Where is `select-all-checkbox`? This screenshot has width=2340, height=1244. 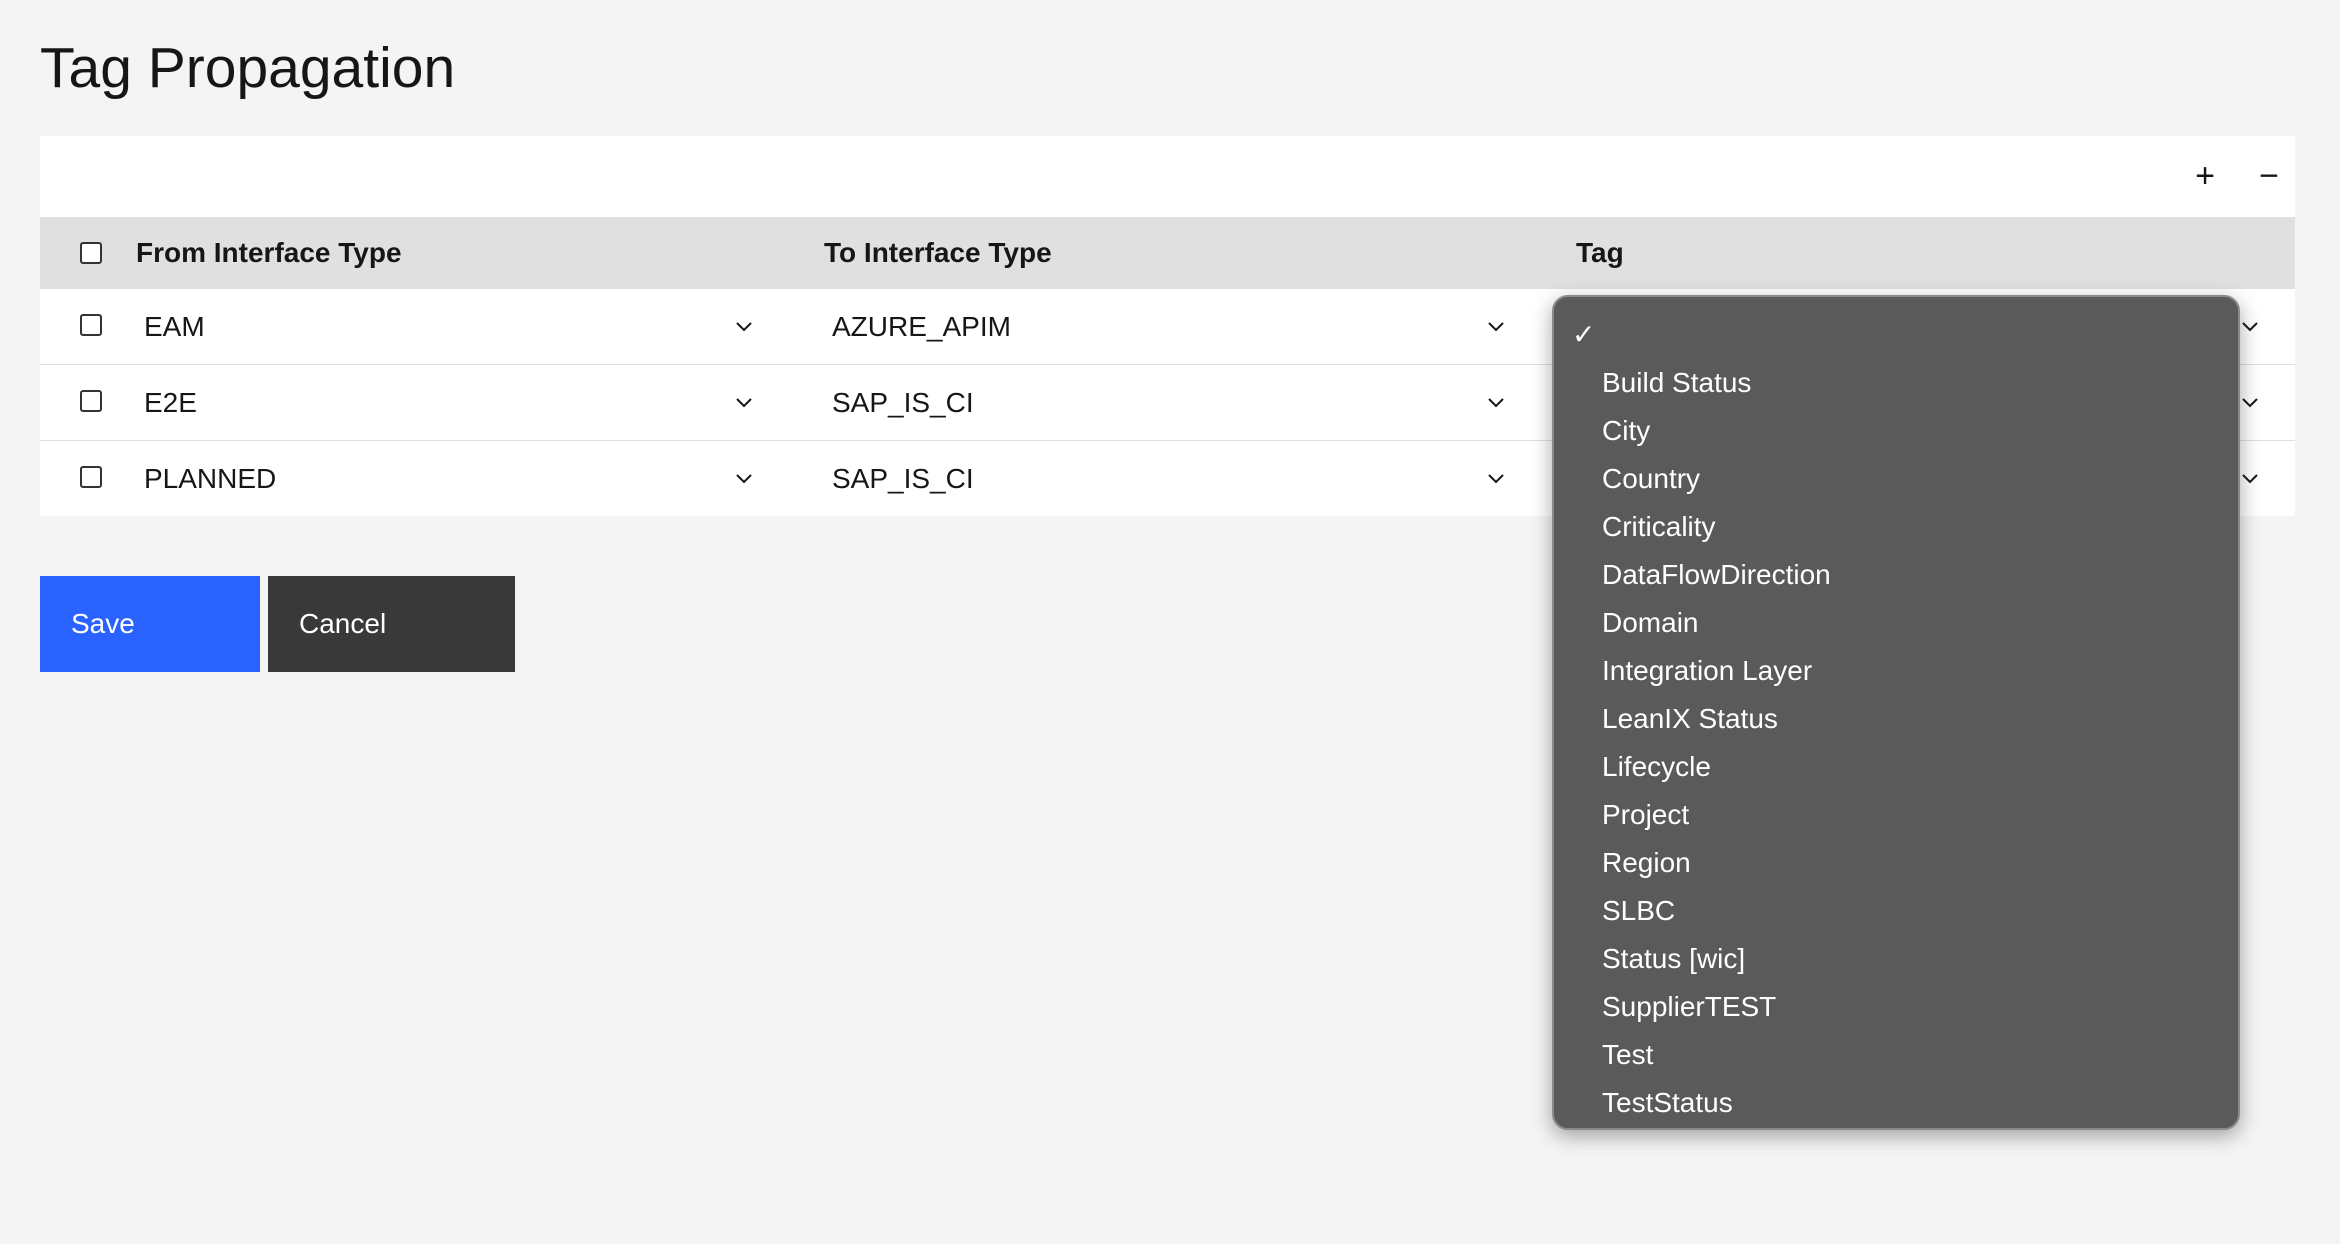 select-all-checkbox is located at coordinates (91, 253).